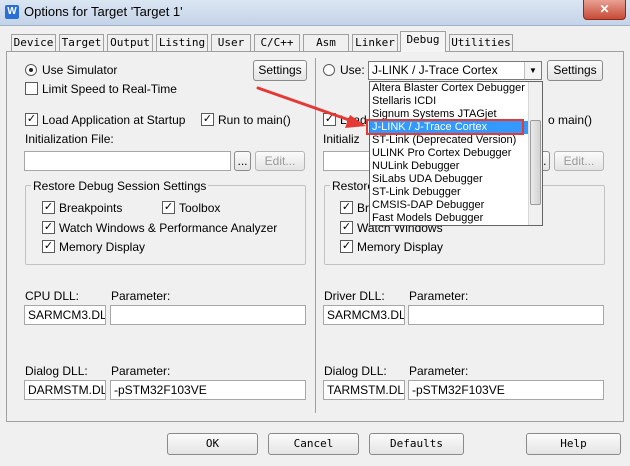 This screenshot has width=630, height=466. What do you see at coordinates (48, 246) in the screenshot?
I see `memory-display-checkbox: ✓` at bounding box center [48, 246].